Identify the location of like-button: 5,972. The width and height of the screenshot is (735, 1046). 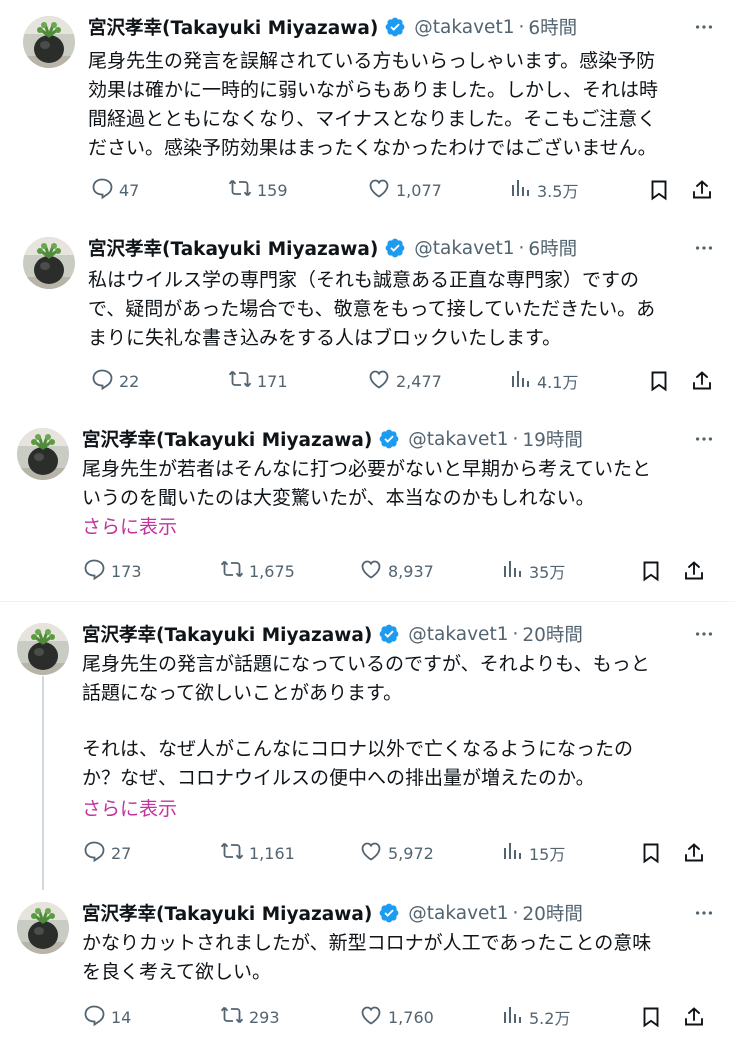
(396, 853).